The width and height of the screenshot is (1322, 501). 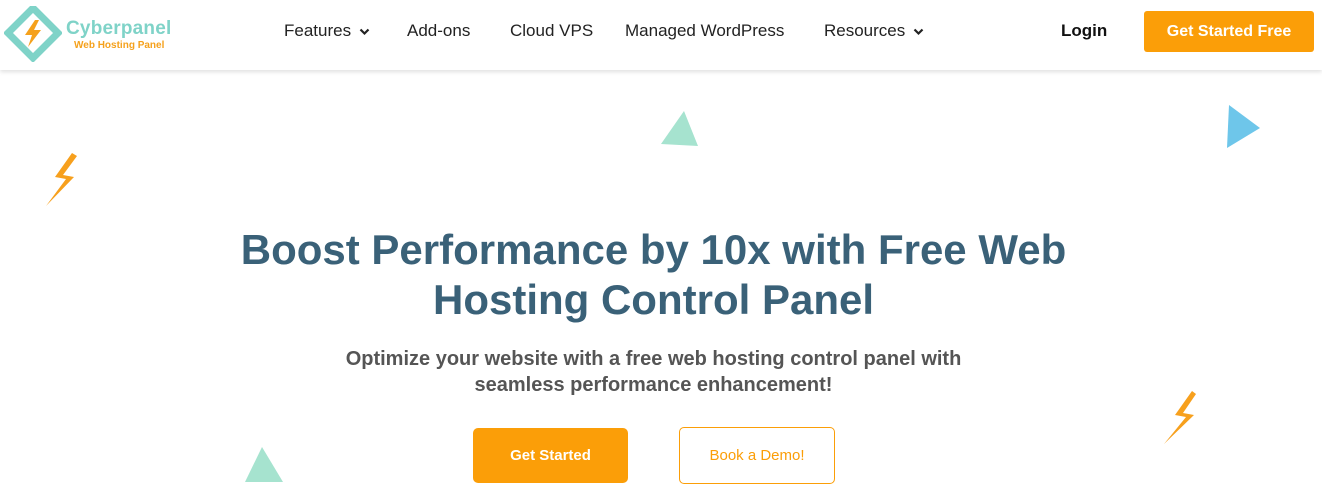 I want to click on hero-title-line: Hosting Control Panel, so click(x=653, y=299).